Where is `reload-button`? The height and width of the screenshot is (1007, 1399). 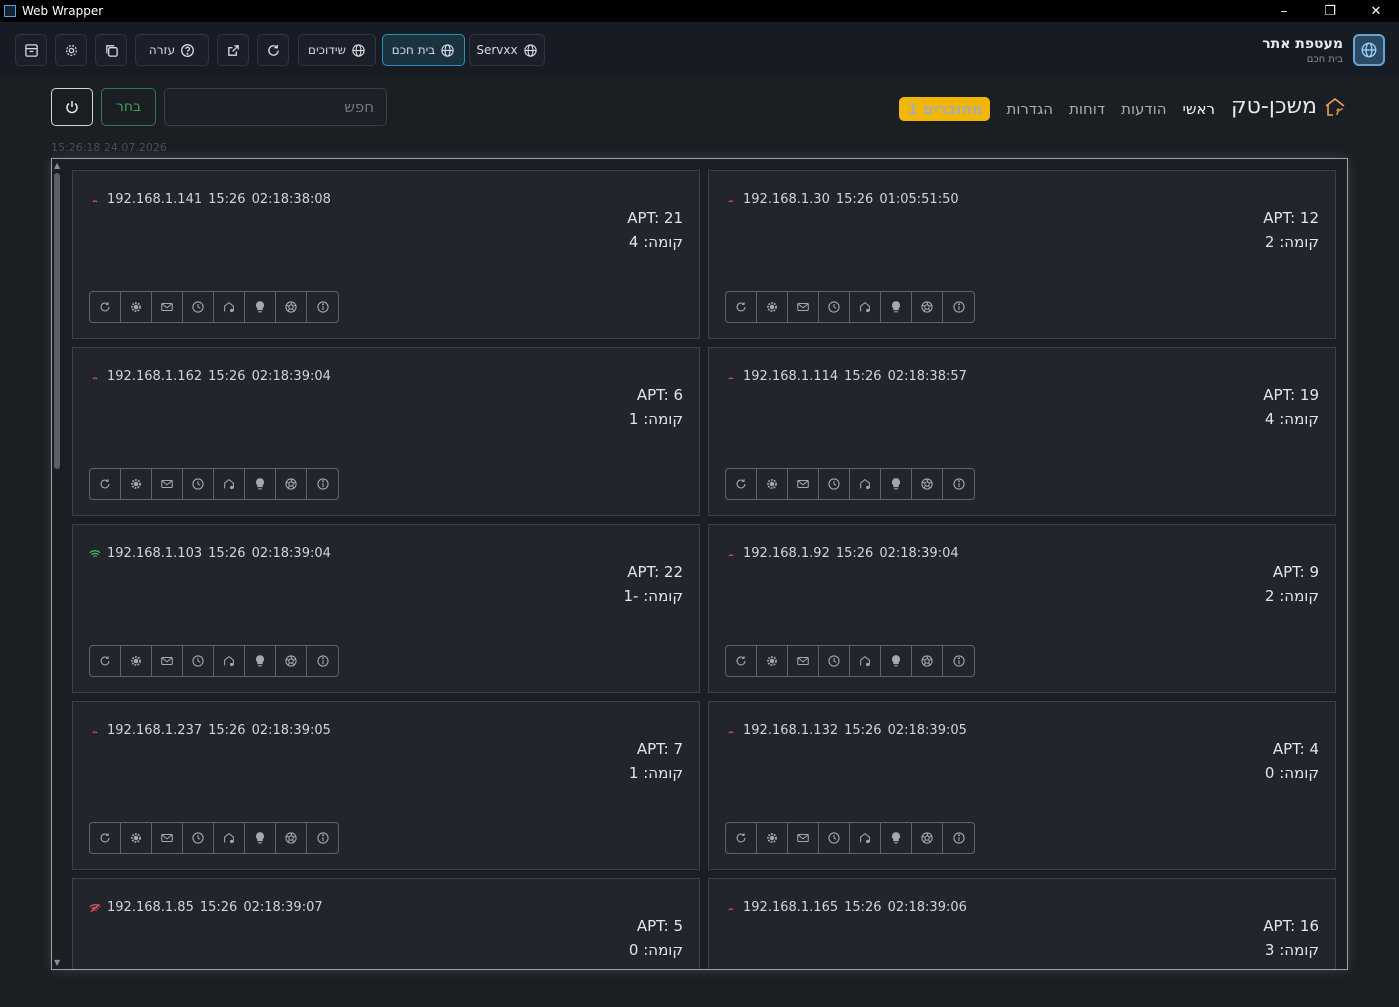
reload-button is located at coordinates (273, 50).